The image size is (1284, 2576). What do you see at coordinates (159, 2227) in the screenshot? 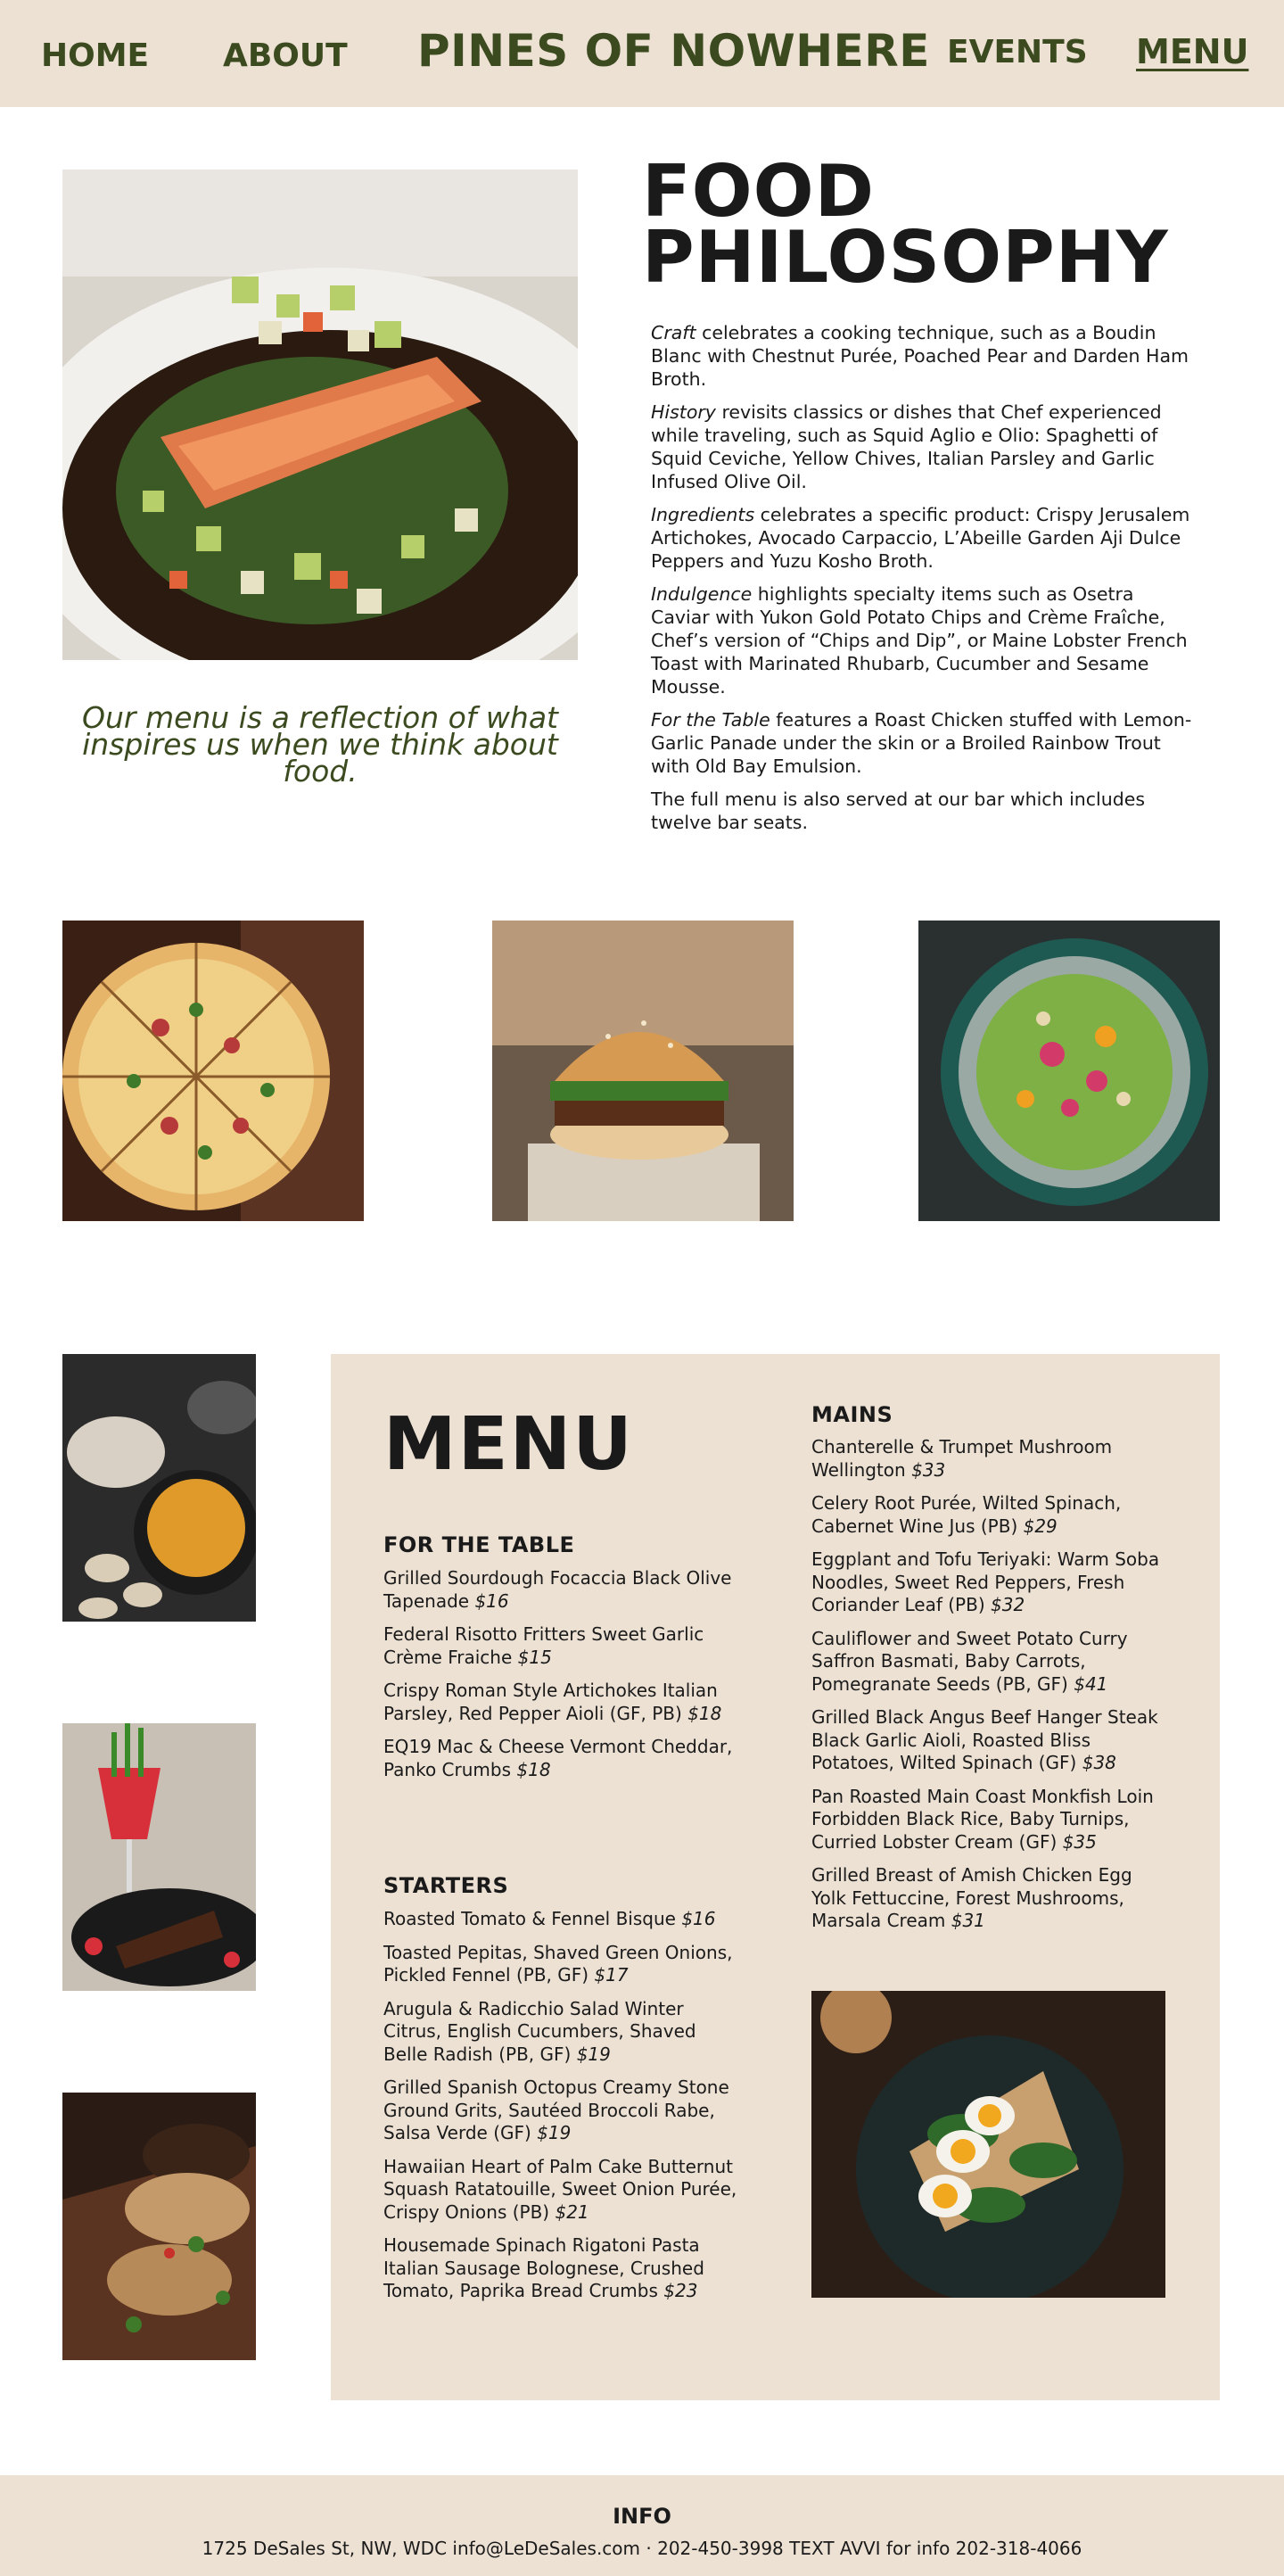
I see `bread-board-photo` at bounding box center [159, 2227].